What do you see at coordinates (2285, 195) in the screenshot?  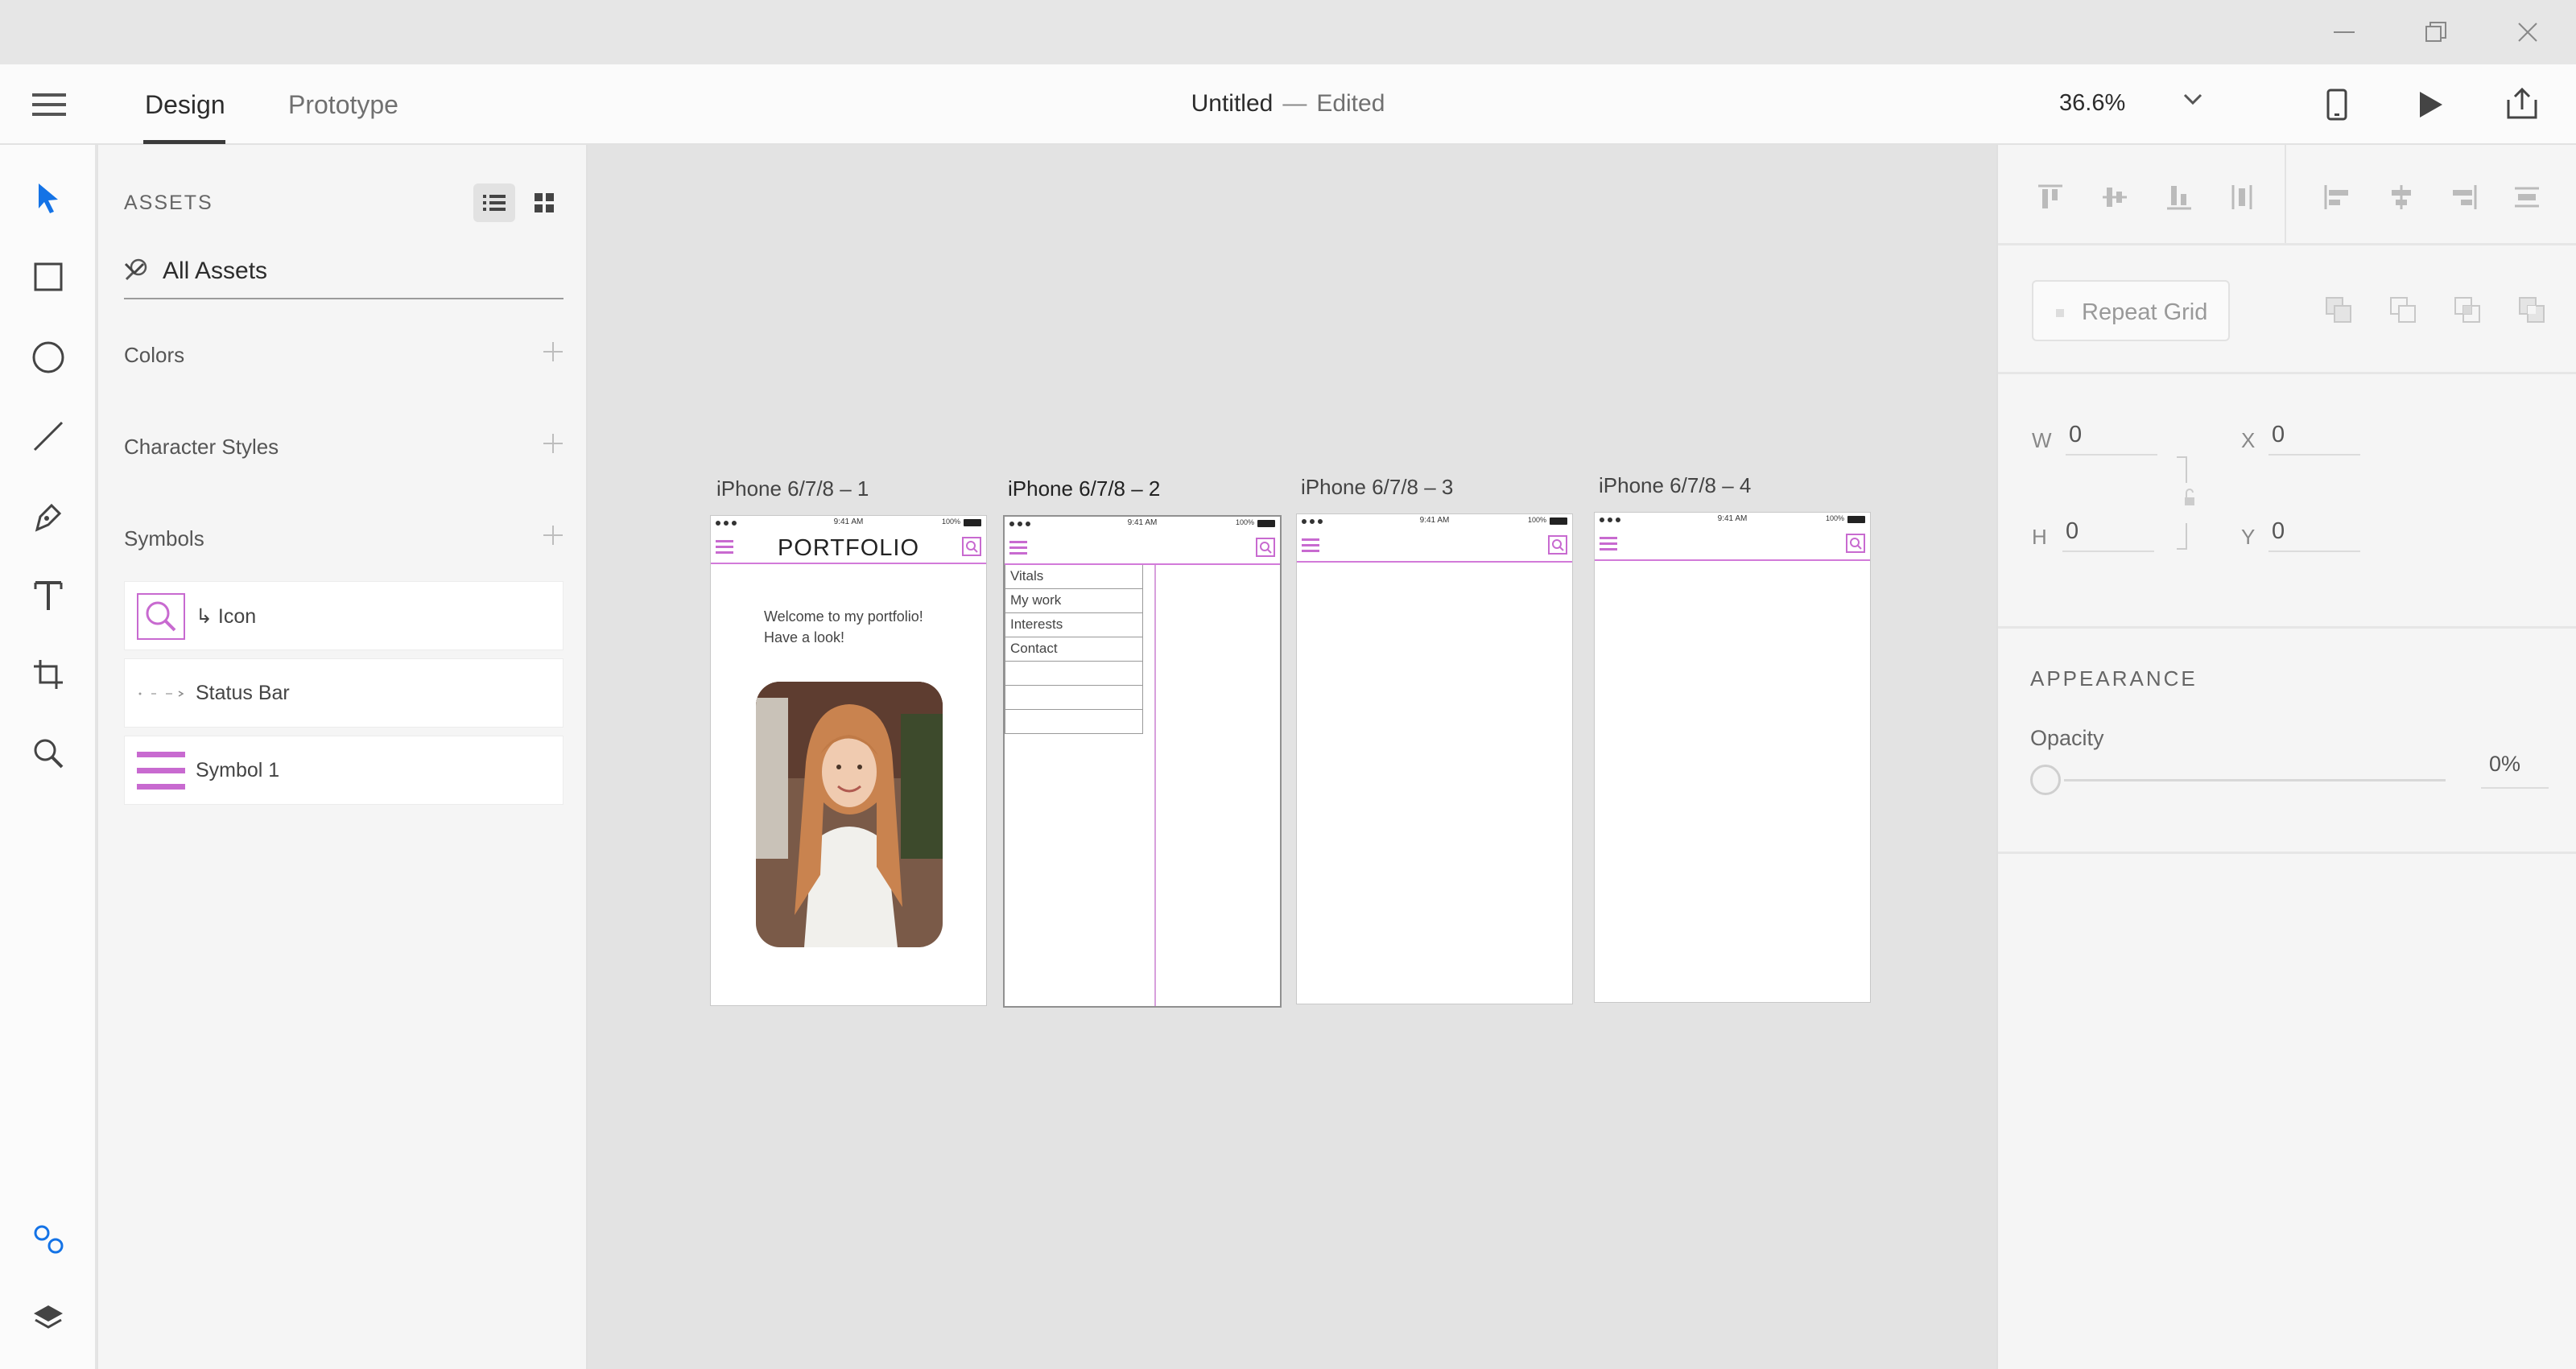 I see `toolbar-divider` at bounding box center [2285, 195].